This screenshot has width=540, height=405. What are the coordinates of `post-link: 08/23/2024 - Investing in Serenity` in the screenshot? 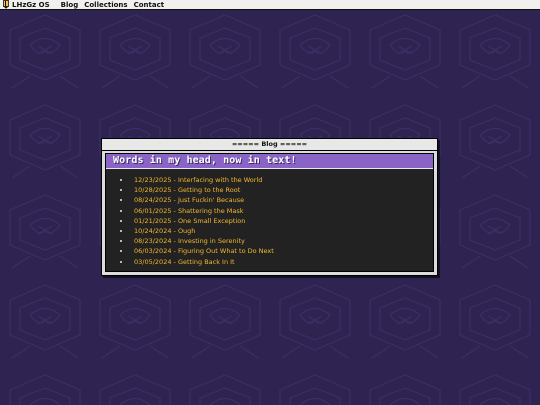 It's located at (269, 241).